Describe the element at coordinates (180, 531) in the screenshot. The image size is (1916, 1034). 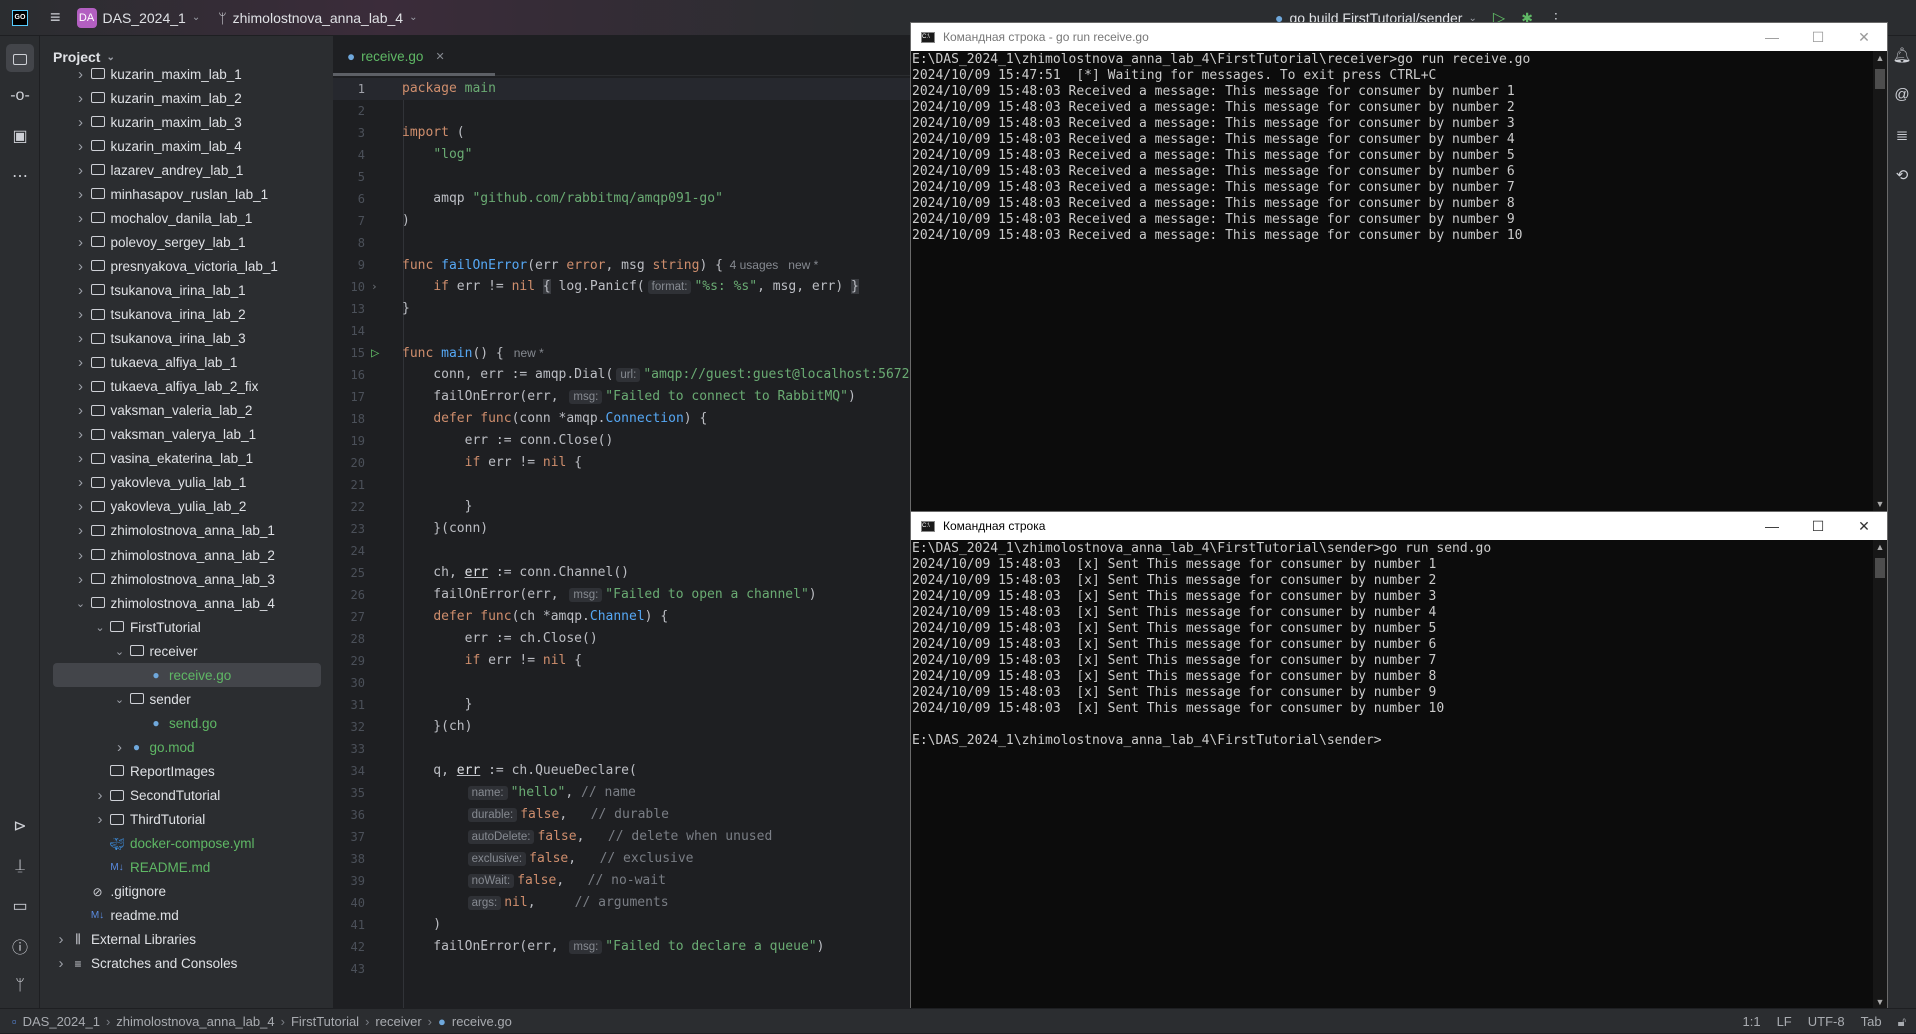
I see `tree-item: › zhimolostnova_anna_lab_1` at that location.